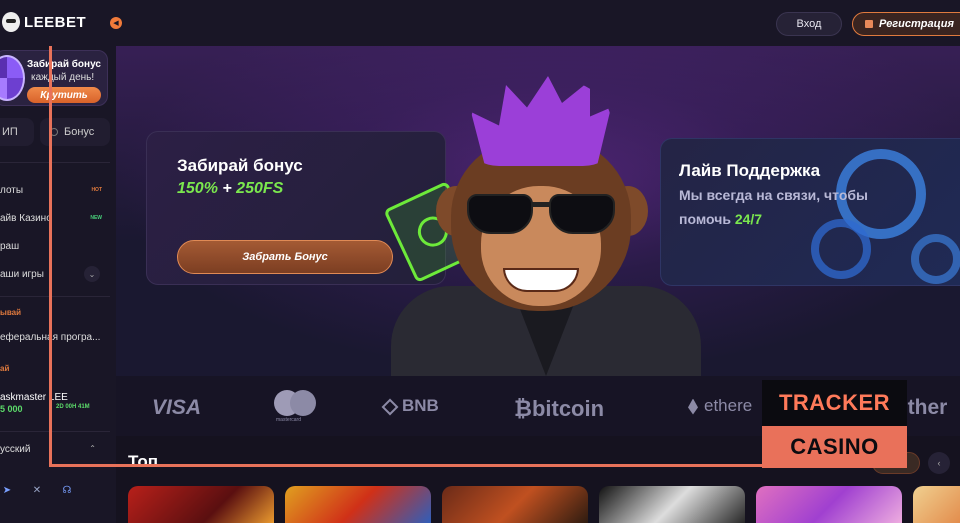  What do you see at coordinates (22, 274) in the screenshot?
I see `sidebar-item-label: аши игры` at bounding box center [22, 274].